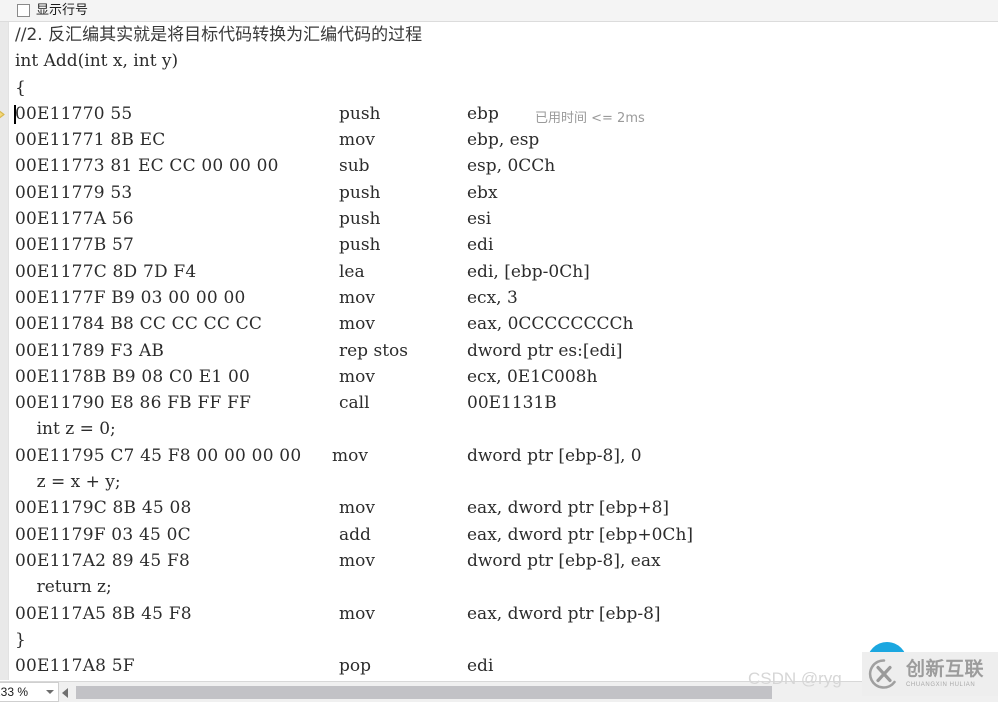 This screenshot has height=702, width=998. What do you see at coordinates (499, 88) in the screenshot?
I see `source-code-line: {` at bounding box center [499, 88].